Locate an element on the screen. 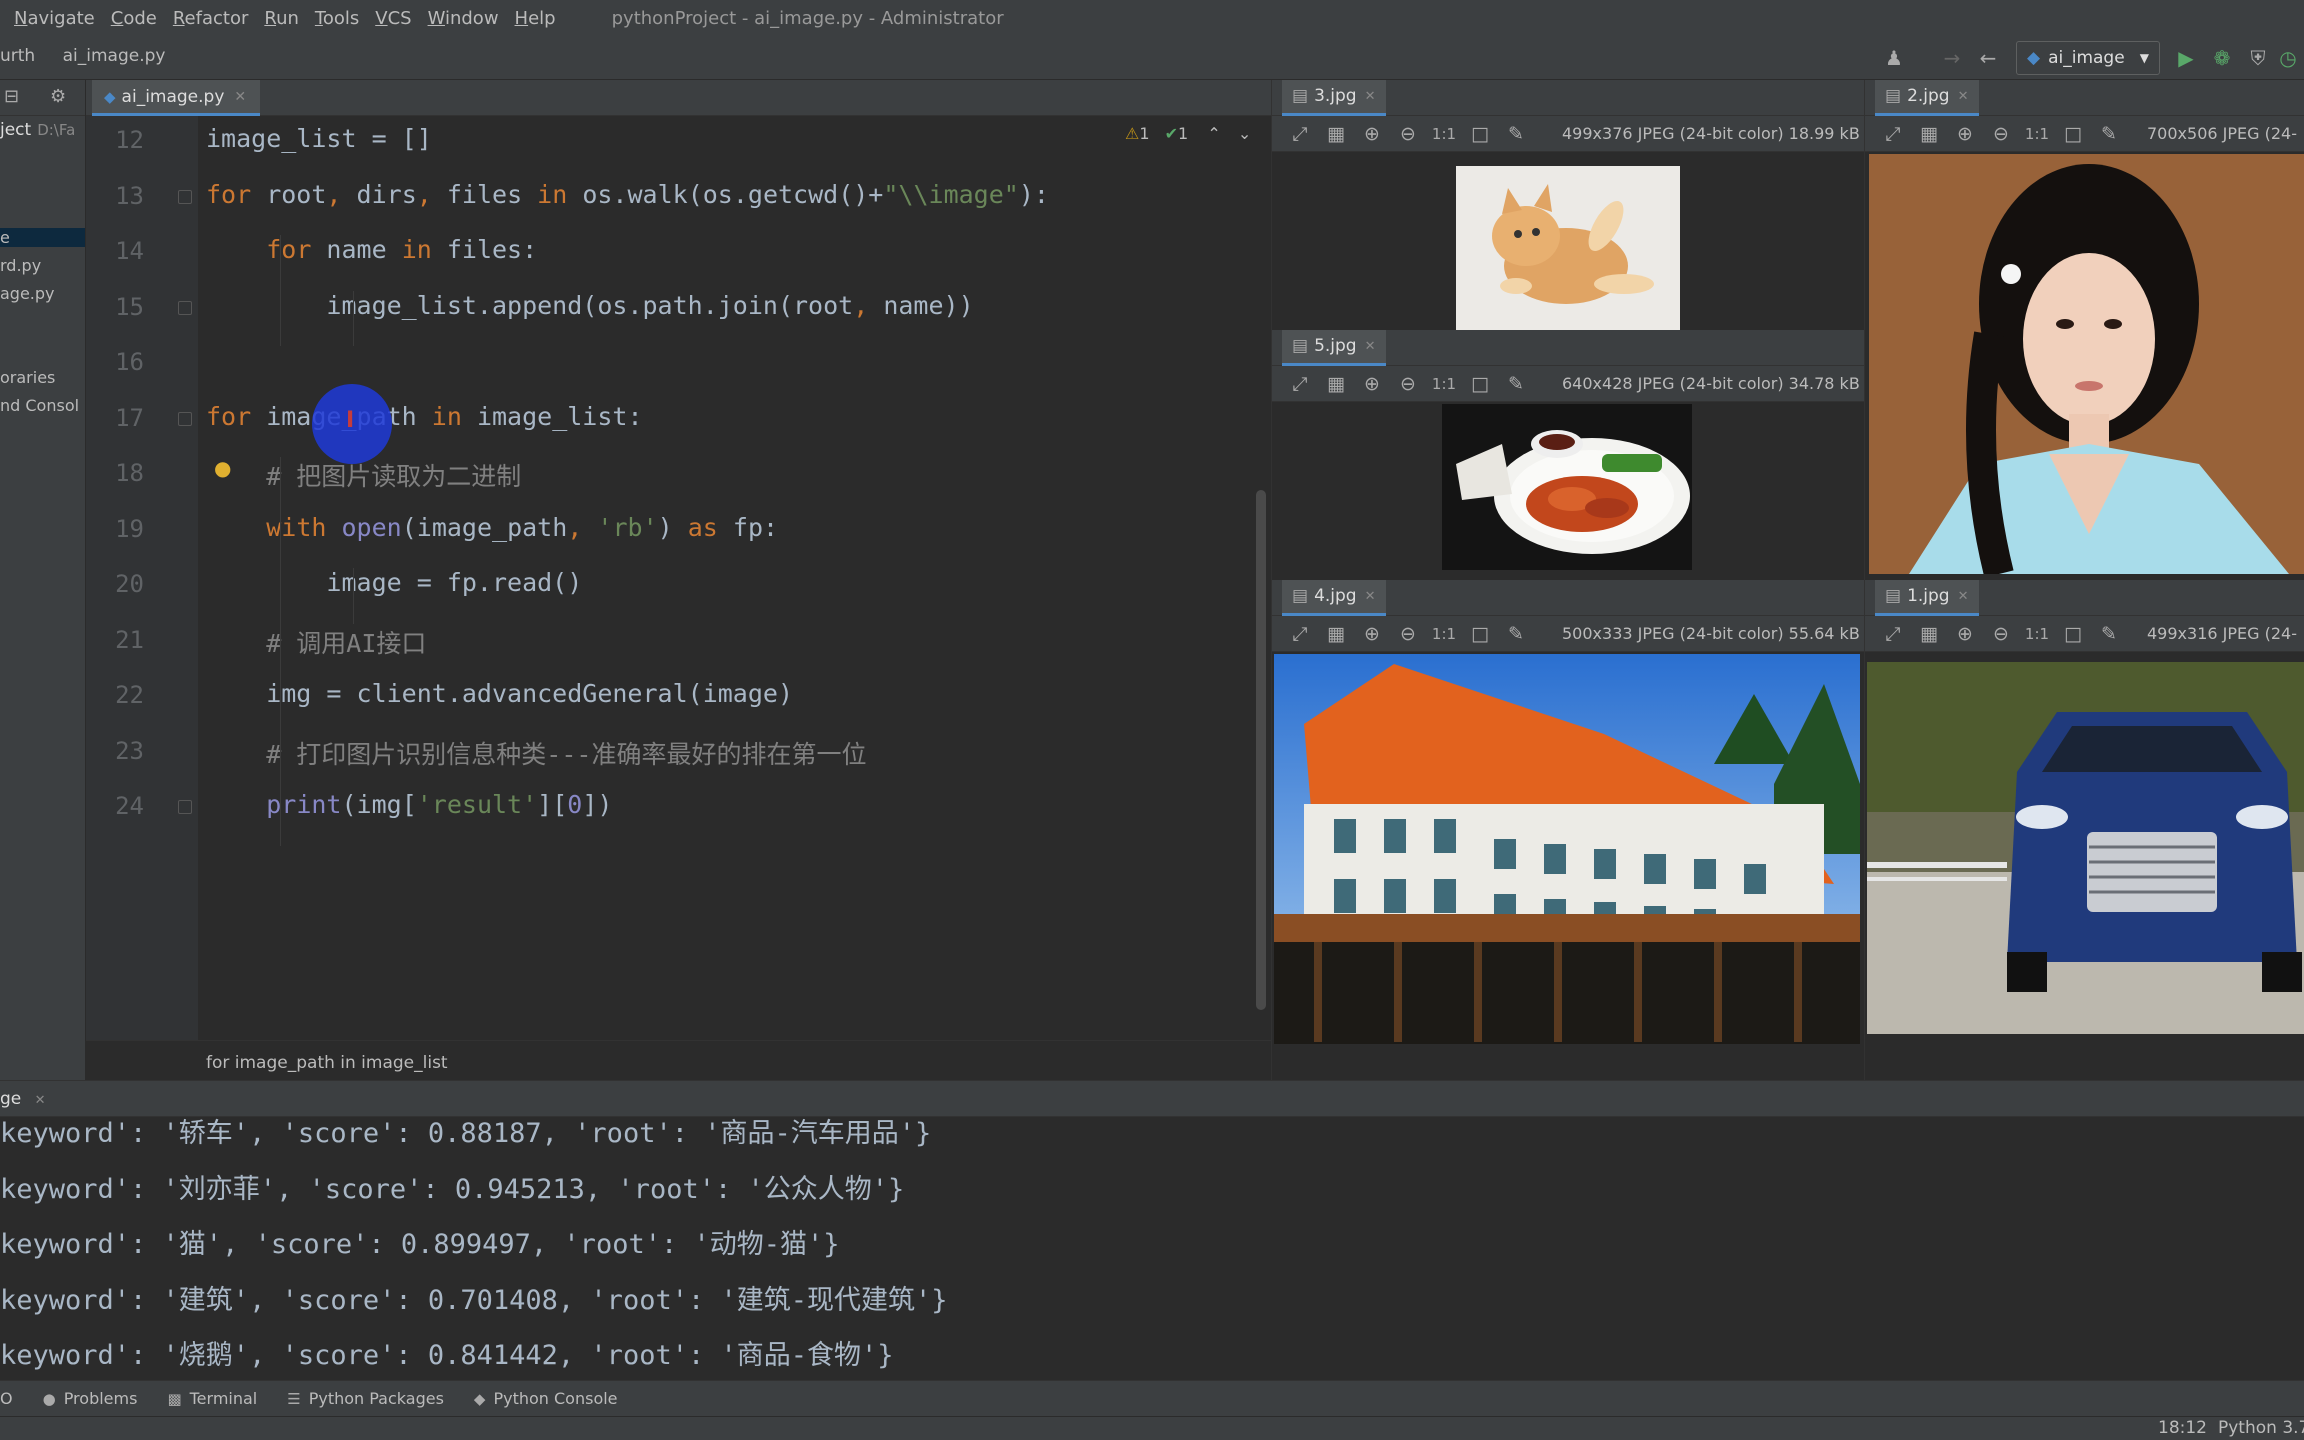 This screenshot has width=2304, height=1440. menu-vcs: VCS is located at coordinates (393, 18).